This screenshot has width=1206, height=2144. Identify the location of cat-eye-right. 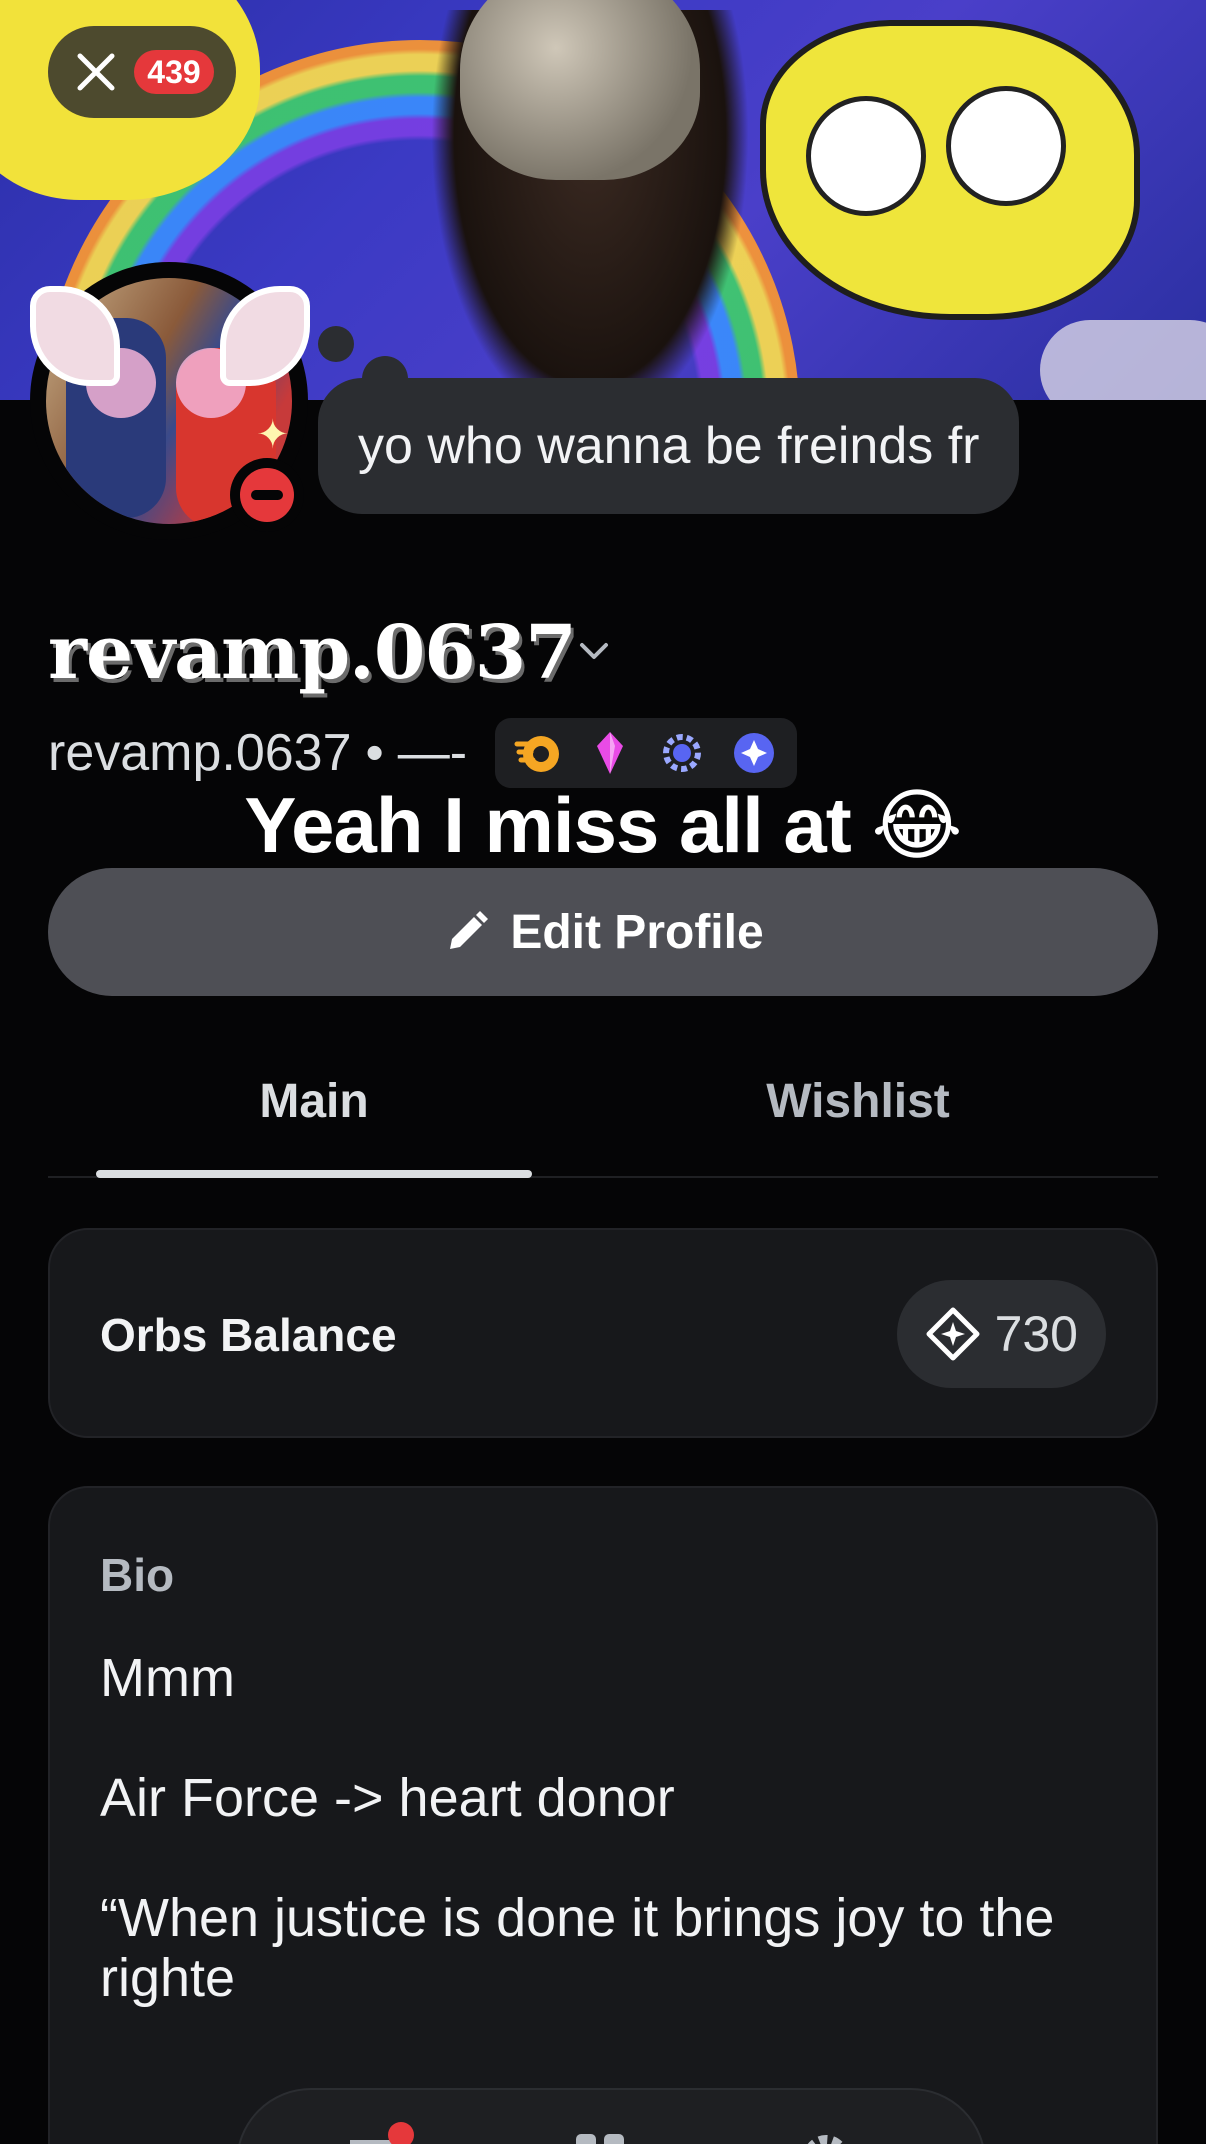
(1006, 146).